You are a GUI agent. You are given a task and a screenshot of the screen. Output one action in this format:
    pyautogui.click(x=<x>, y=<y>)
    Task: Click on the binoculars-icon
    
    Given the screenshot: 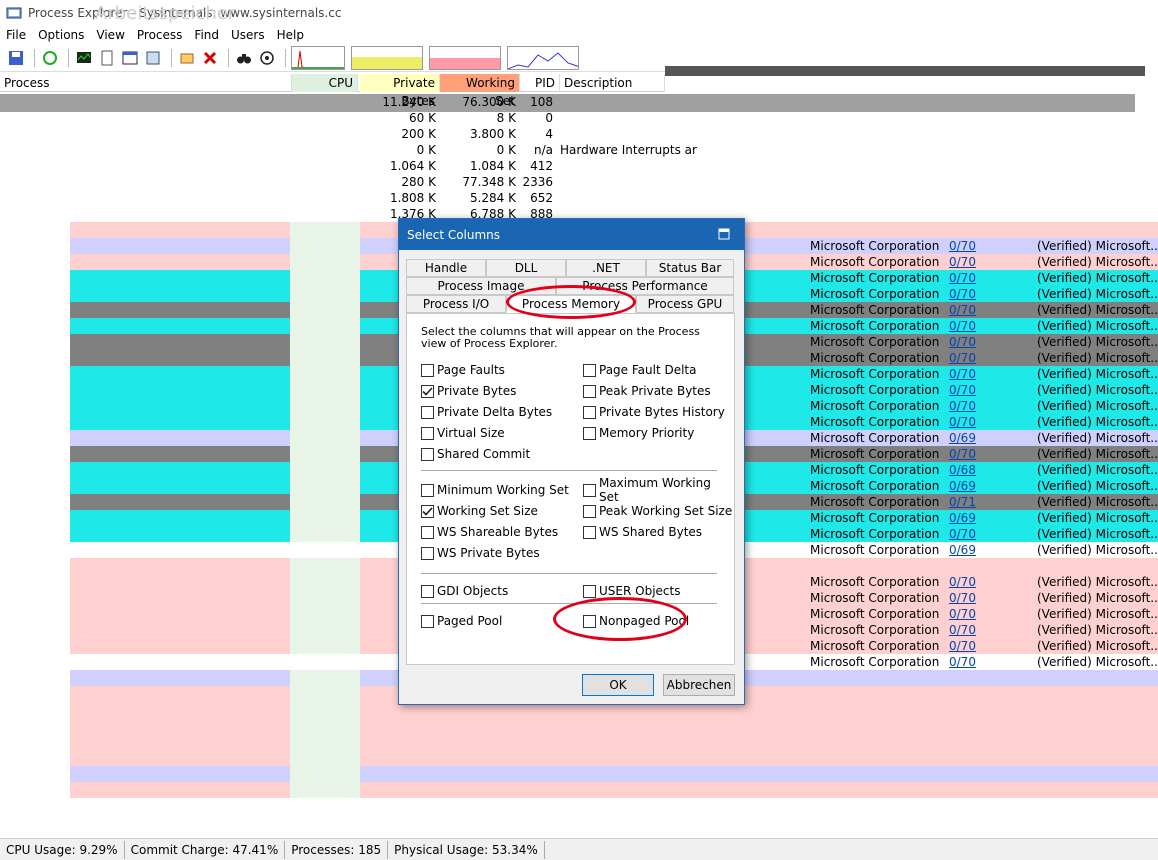 What is the action you would take?
    pyautogui.click(x=244, y=58)
    